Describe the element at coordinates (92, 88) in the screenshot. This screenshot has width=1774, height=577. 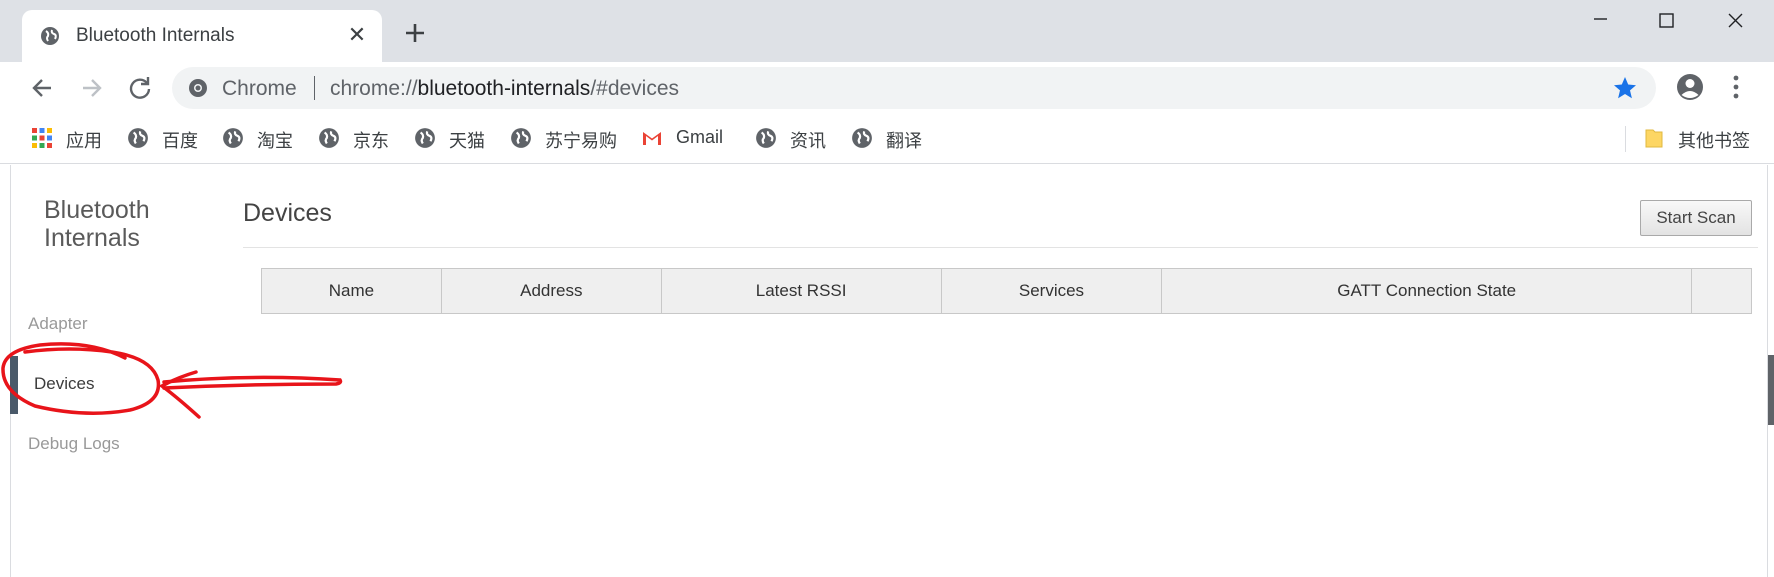
I see `forward-arrow-icon` at that location.